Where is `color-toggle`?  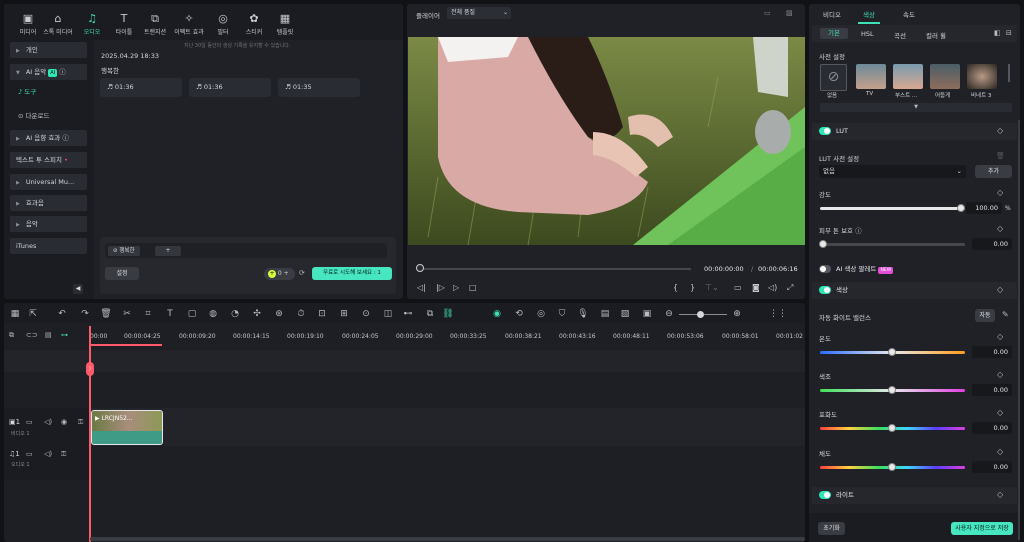 color-toggle is located at coordinates (825, 290).